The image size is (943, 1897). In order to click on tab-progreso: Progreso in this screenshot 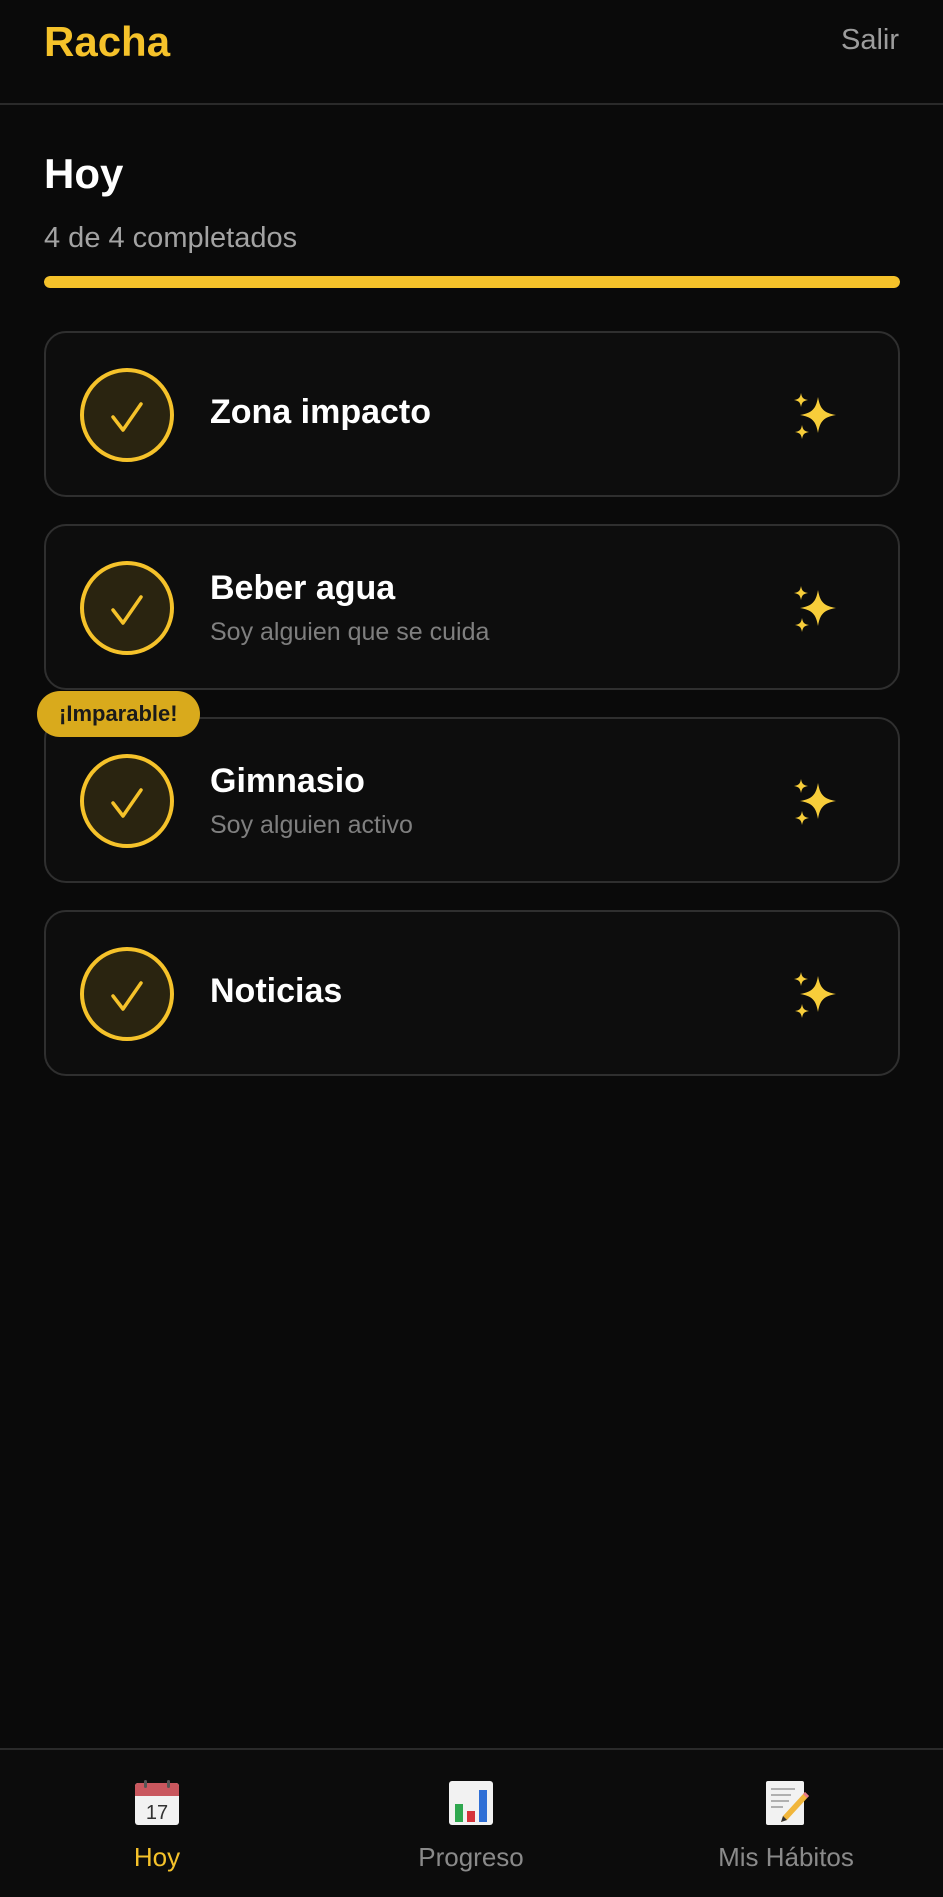, I will do `click(471, 1823)`.